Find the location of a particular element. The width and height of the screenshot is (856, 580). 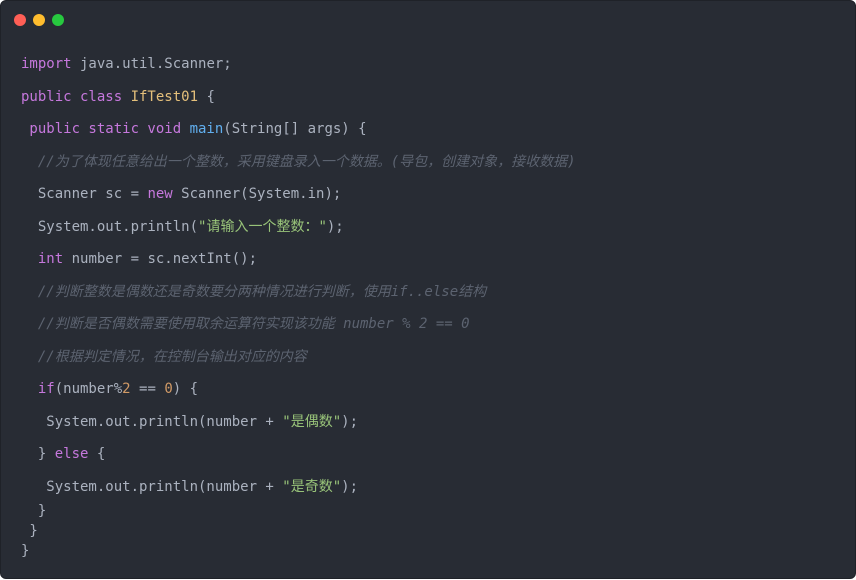

code-token: //根据判定情况，在控制台输出对应的内容 is located at coordinates (164, 357).